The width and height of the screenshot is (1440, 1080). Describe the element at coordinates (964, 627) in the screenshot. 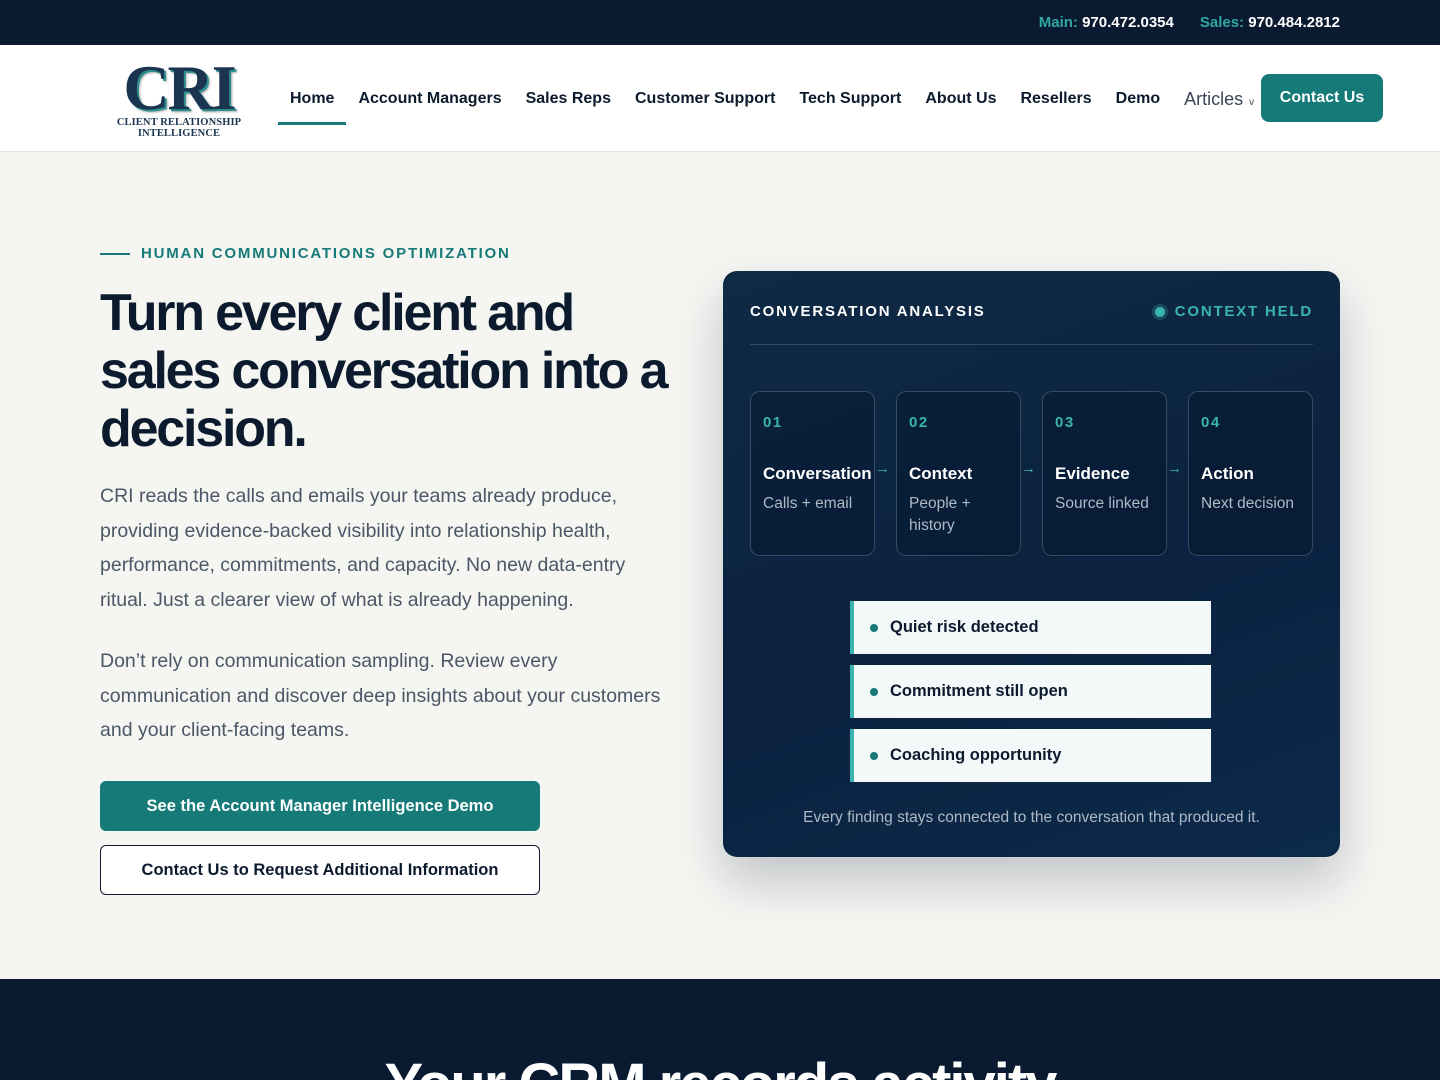

I see `finding-text: Quiet risk detected` at that location.